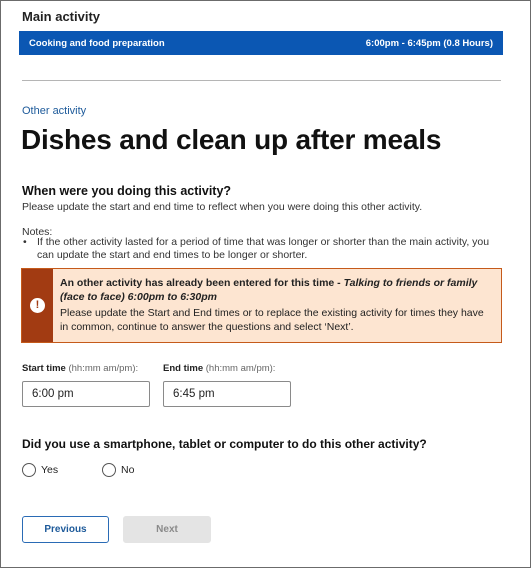  What do you see at coordinates (231, 139) in the screenshot?
I see `page-title: Dishes and clean up after meals` at bounding box center [231, 139].